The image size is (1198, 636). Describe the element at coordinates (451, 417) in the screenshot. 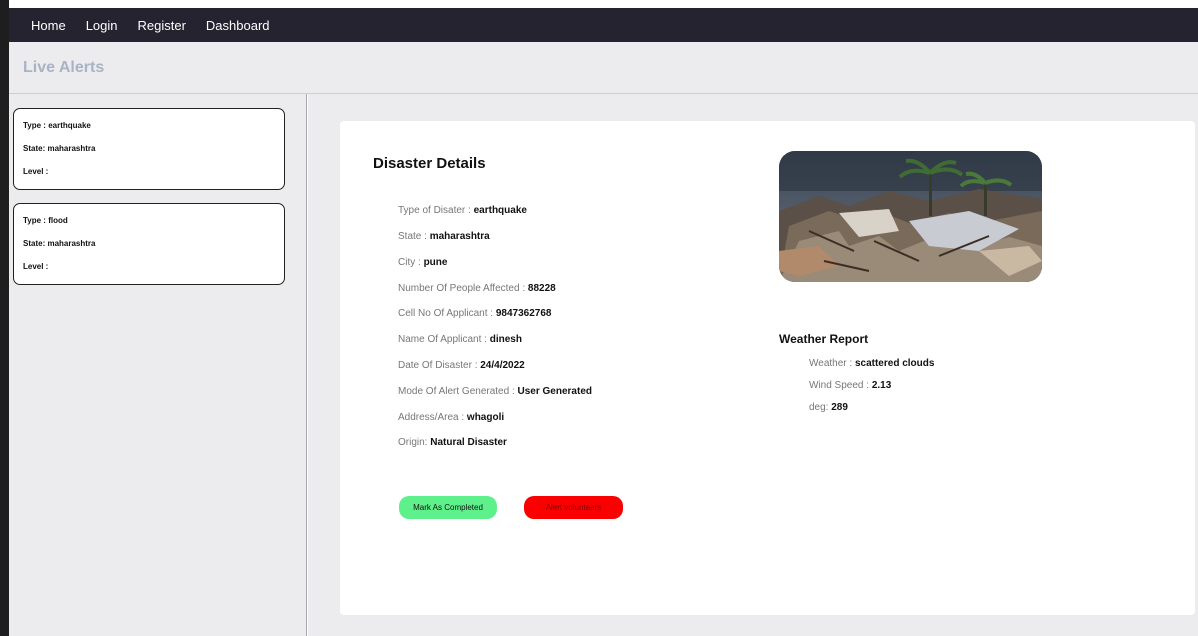

I see `detail-address: Address/Area : whagoli` at that location.